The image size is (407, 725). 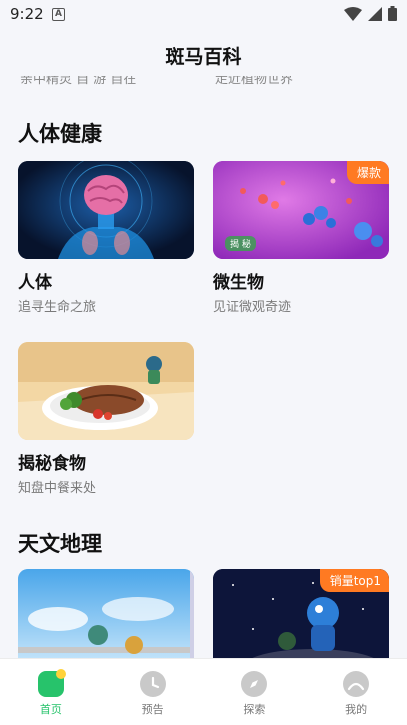 I want to click on notification-icon: A, so click(x=58, y=14).